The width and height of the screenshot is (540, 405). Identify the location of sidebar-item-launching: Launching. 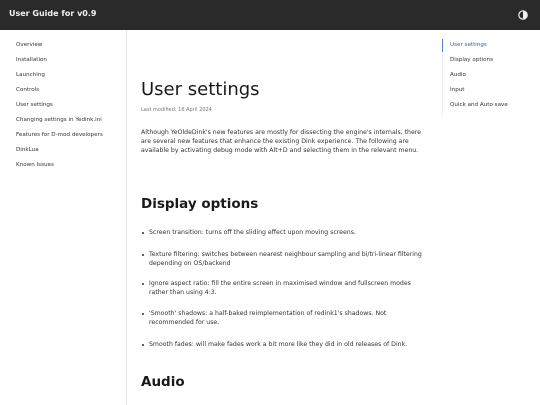
(30, 75).